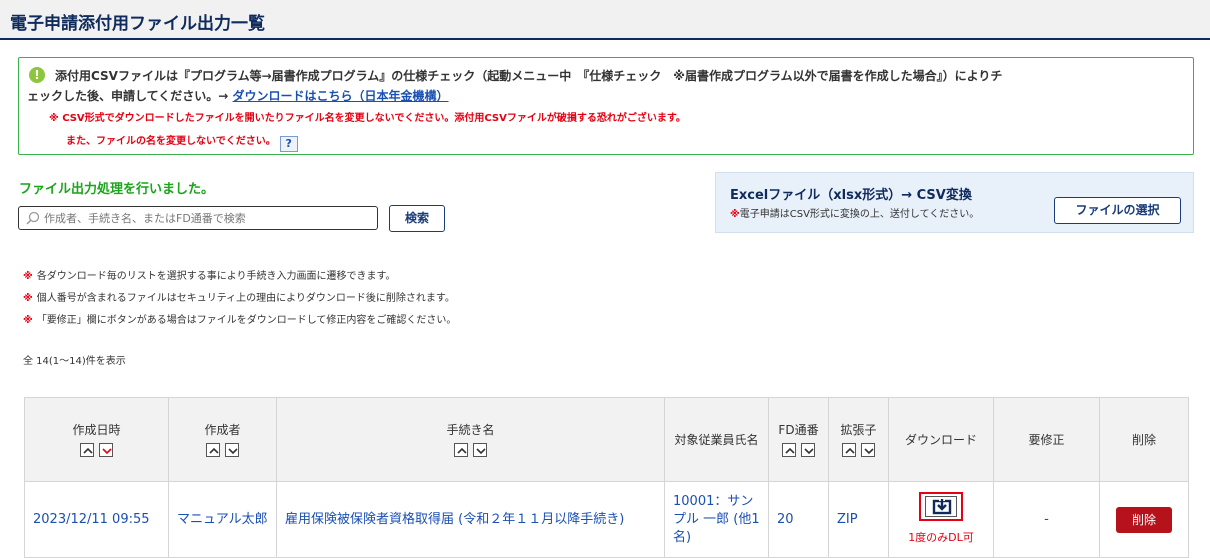 This screenshot has height=558, width=1210. I want to click on download-once-note: 1度のみDL可, so click(941, 537).